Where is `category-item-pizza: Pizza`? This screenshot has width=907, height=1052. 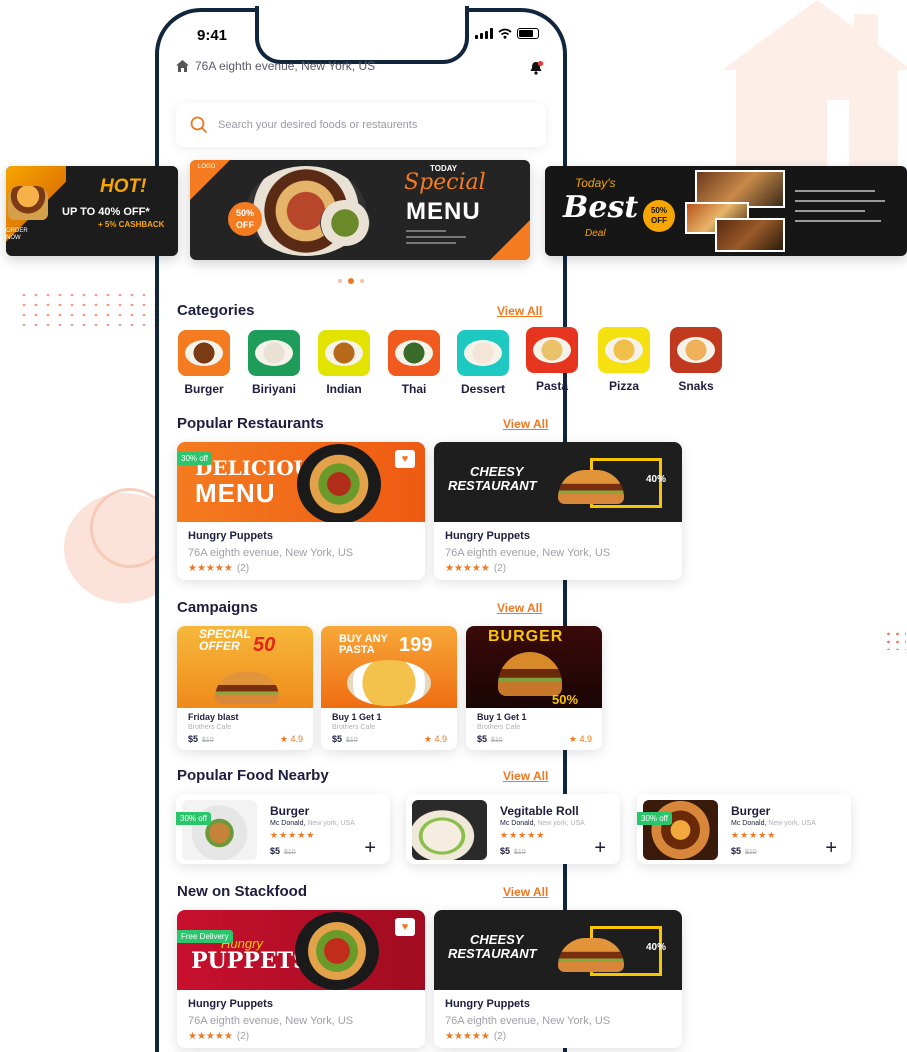
category-item-pizza: Pizza is located at coordinates (624, 360).